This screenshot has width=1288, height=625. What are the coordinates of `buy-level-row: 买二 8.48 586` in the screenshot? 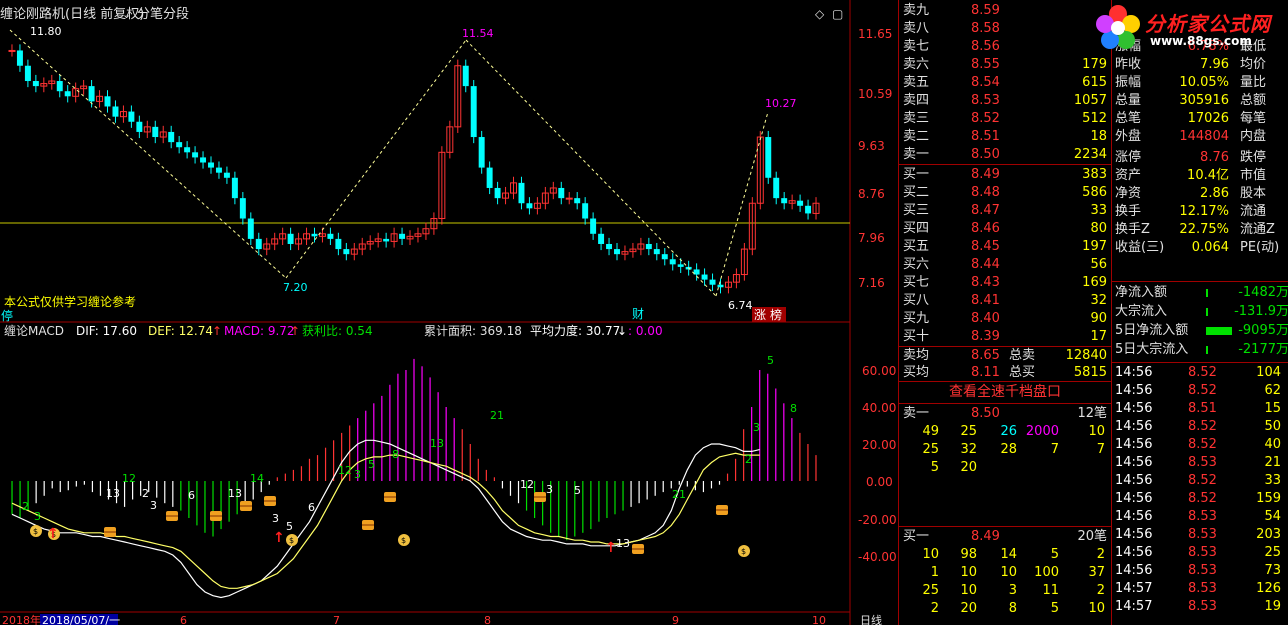 It's located at (1005, 193).